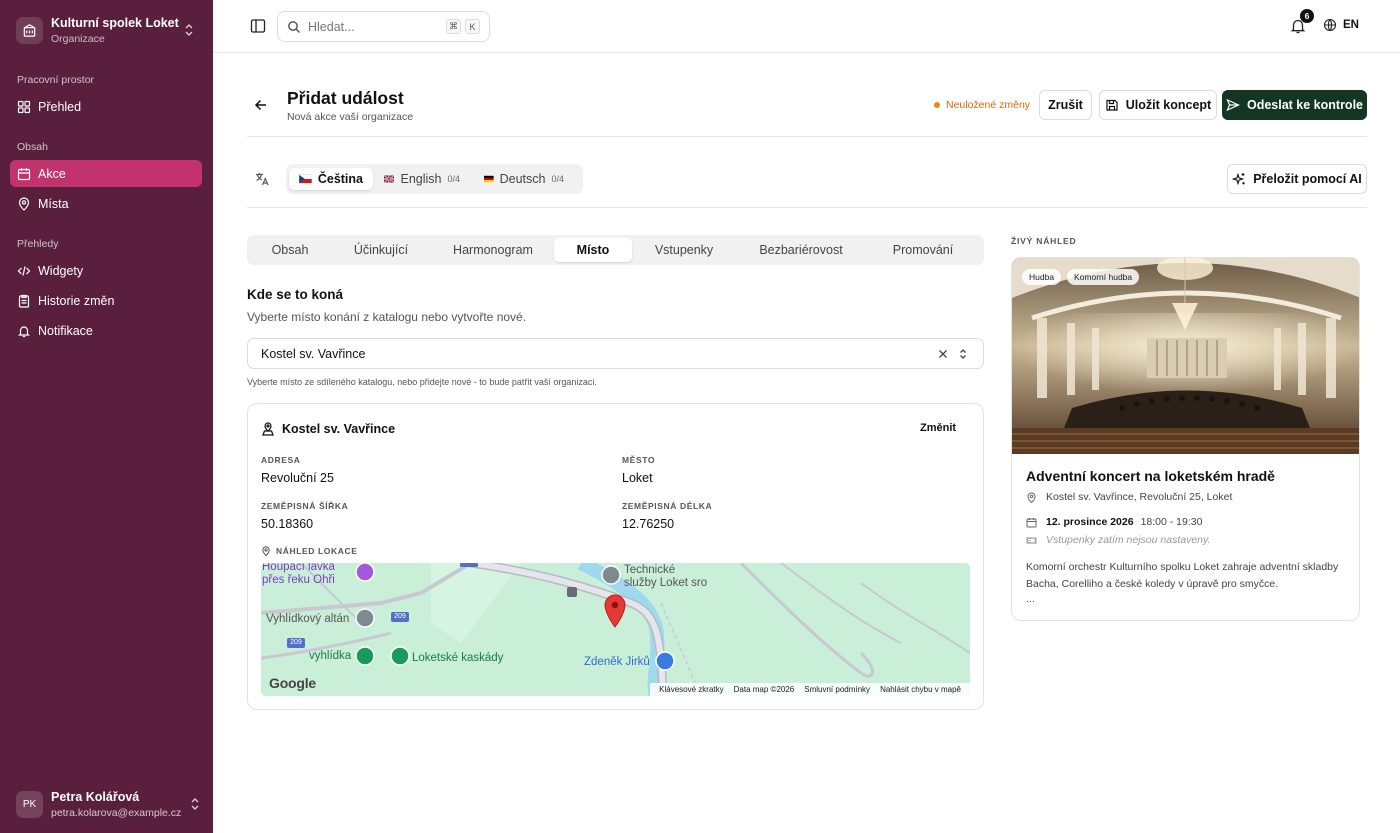  I want to click on map-place-vyhlidkovy: Vyhlídkový altán, so click(308, 619).